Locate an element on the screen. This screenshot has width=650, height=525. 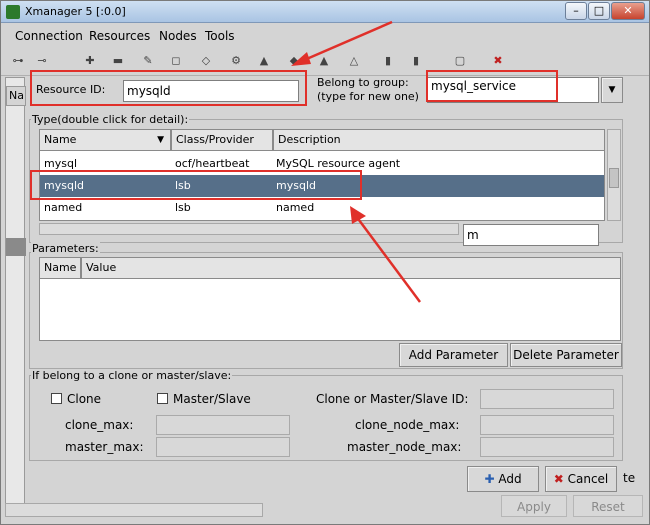
type-table-vscroll is located at coordinates (614, 175).